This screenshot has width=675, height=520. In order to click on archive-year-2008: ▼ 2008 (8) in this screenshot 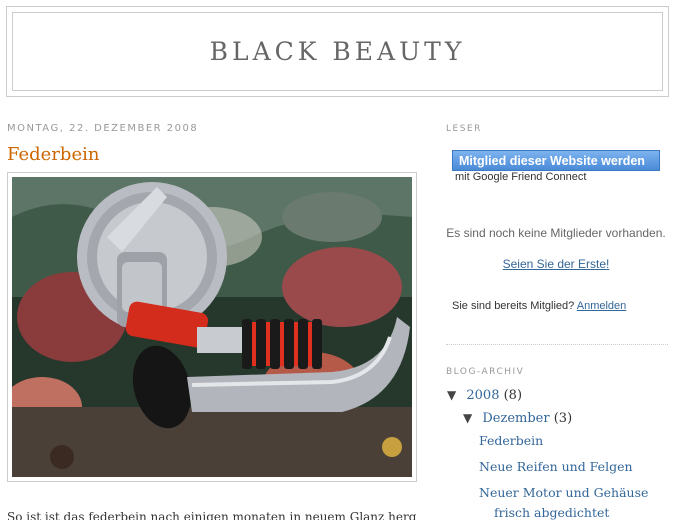, I will do `click(484, 395)`.